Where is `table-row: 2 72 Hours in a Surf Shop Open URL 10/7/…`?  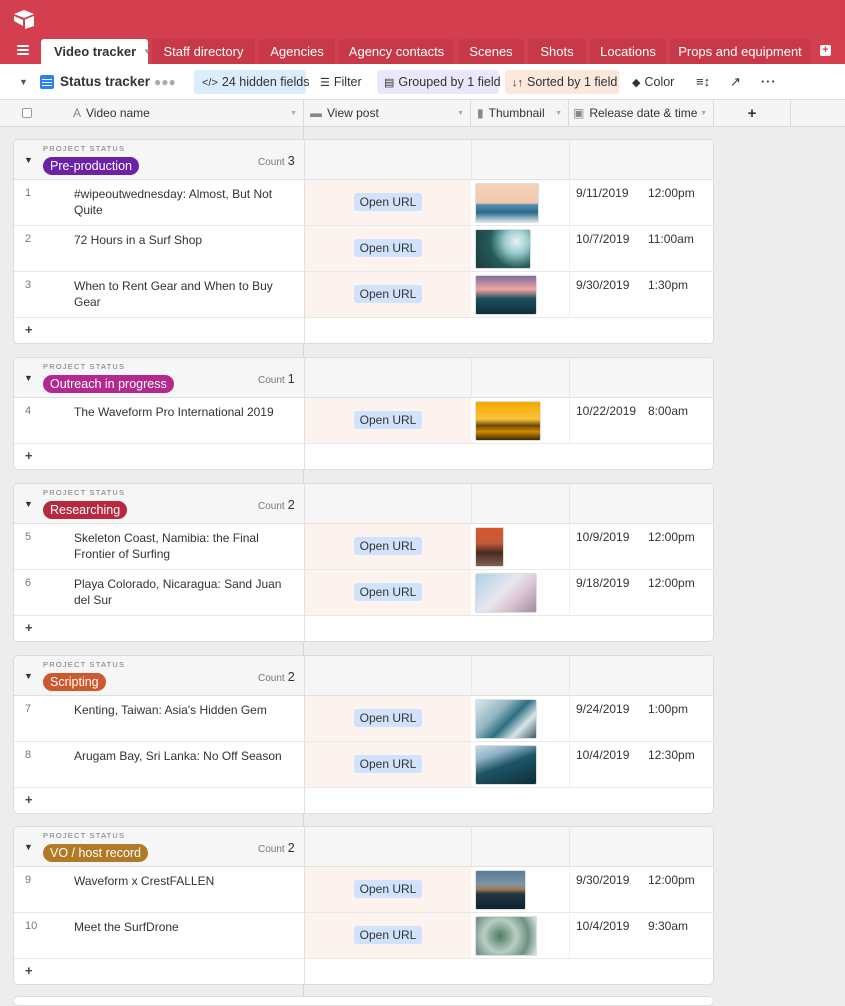
table-row: 2 72 Hours in a Surf Shop Open URL 10/7/… is located at coordinates (363, 249).